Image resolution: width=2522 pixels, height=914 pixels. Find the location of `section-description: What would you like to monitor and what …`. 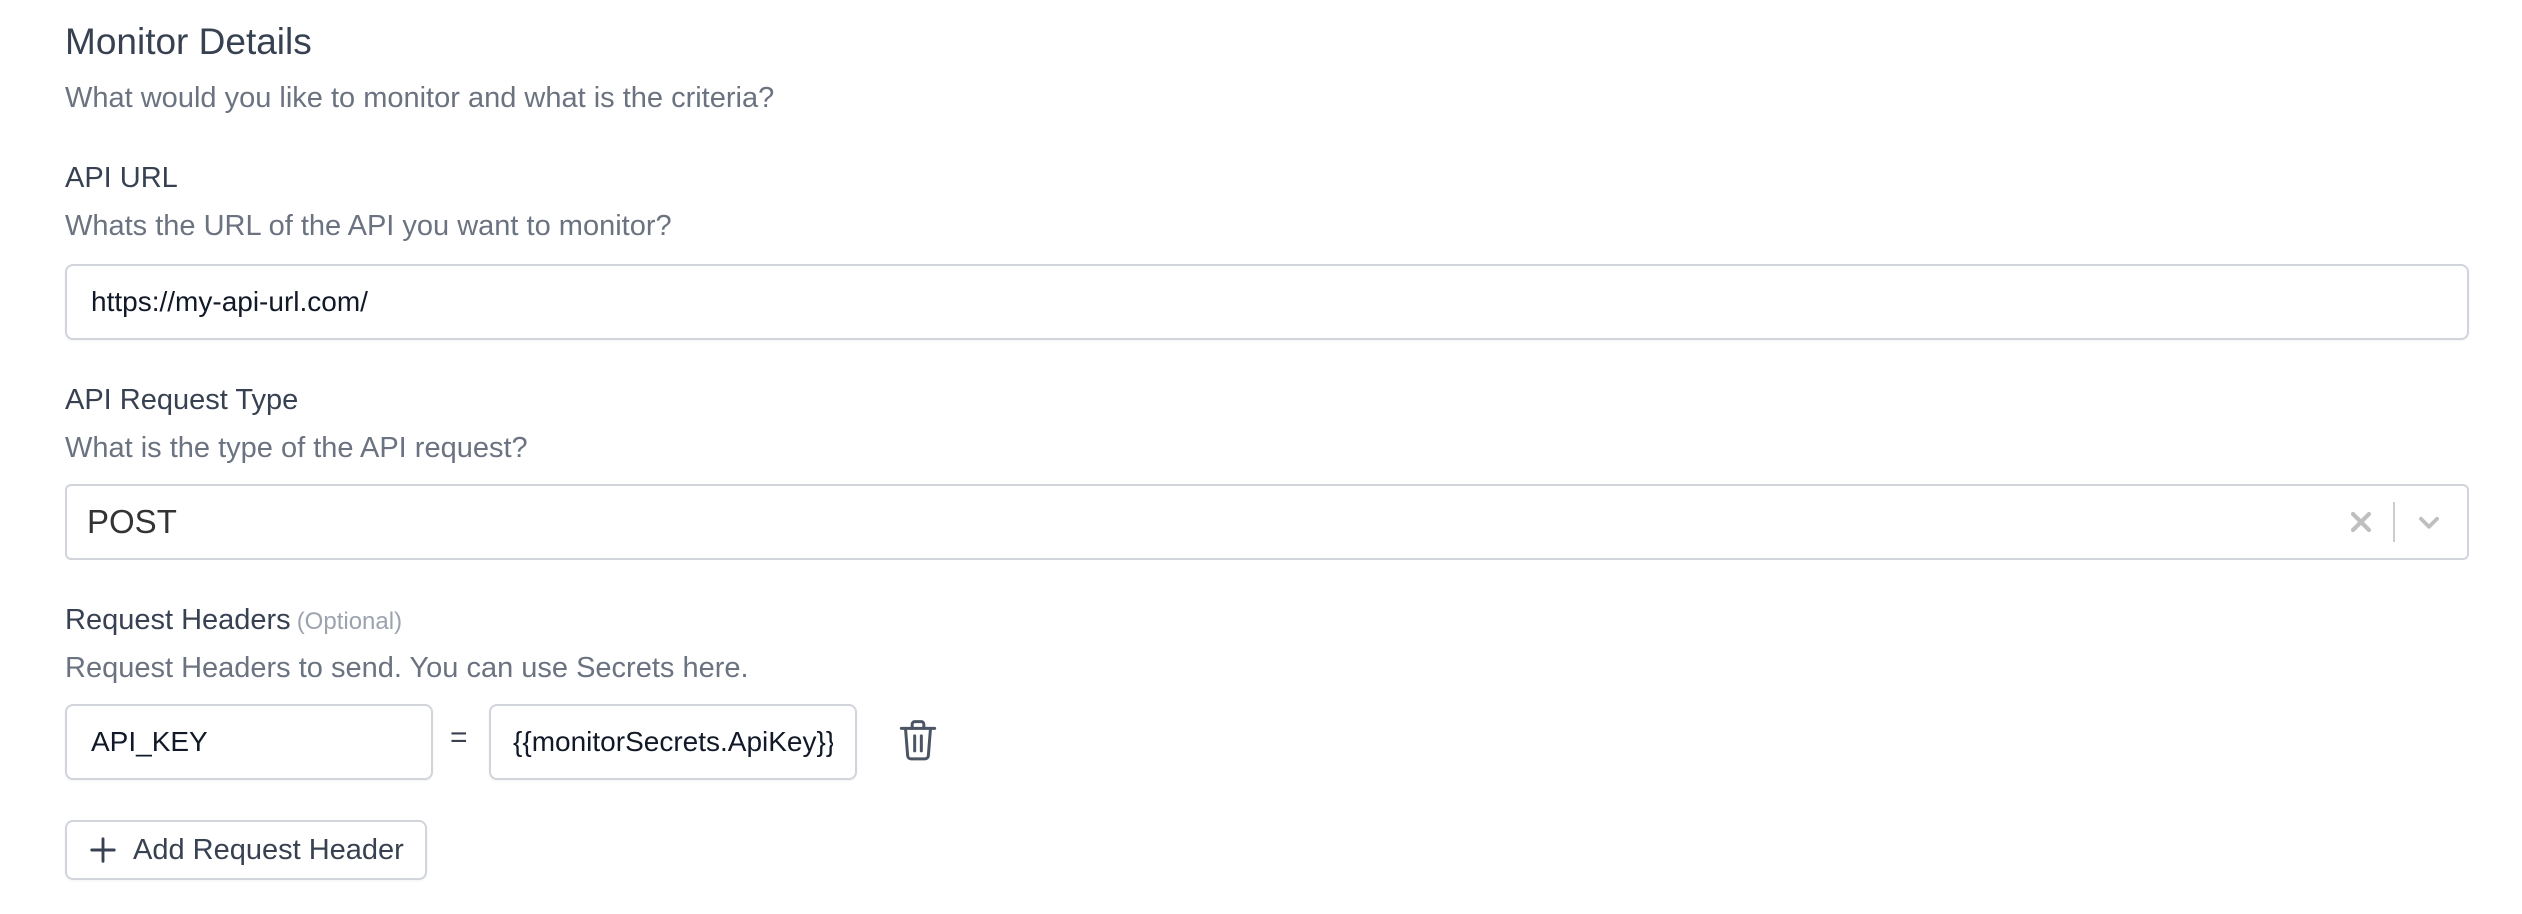

section-description: What would you like to monitor and what … is located at coordinates (420, 98).